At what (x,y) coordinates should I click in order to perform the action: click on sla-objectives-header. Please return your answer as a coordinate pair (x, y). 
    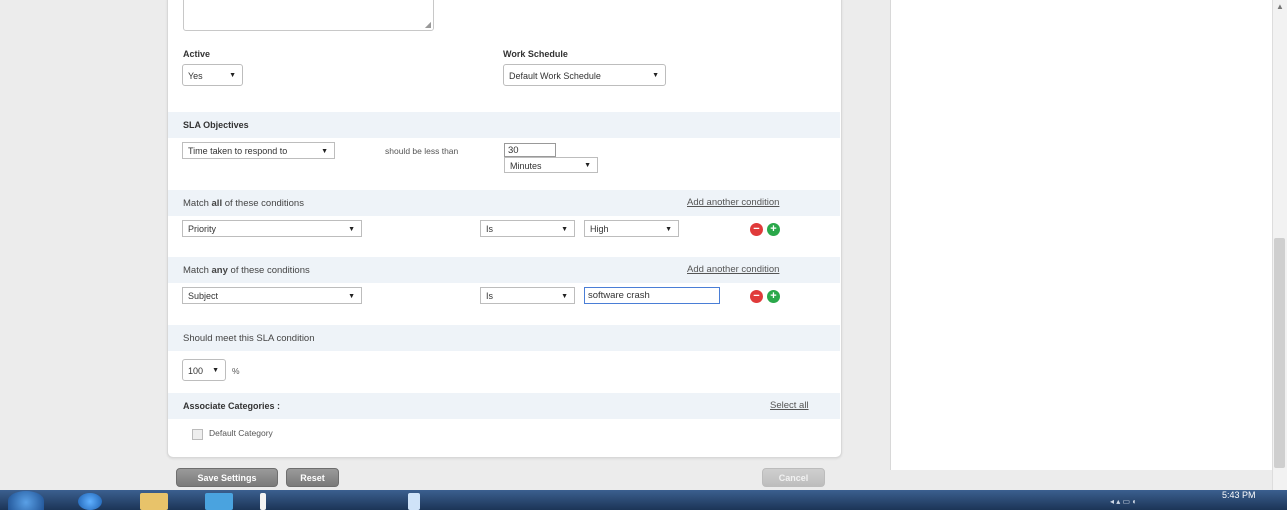
    Looking at the image, I should click on (504, 125).